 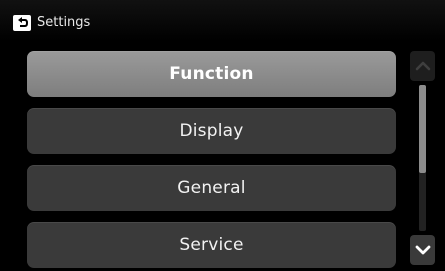 I want to click on scroll-up-button, so click(x=422, y=66).